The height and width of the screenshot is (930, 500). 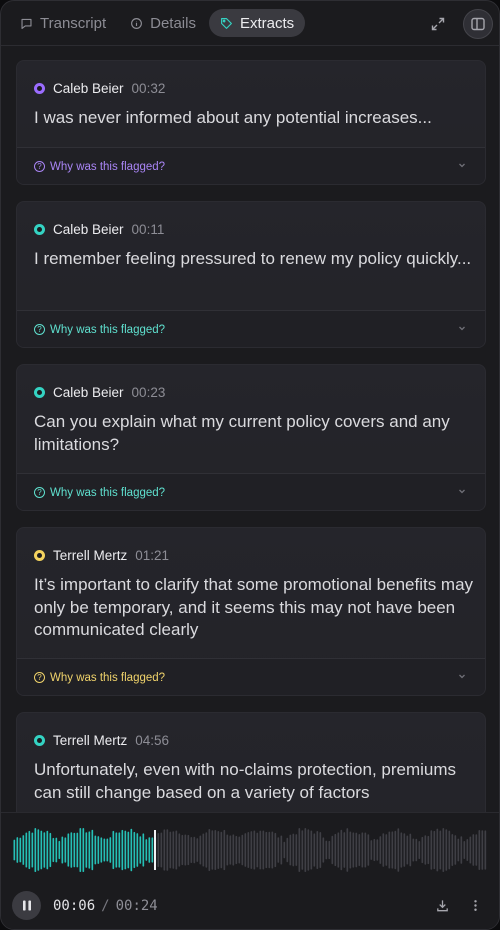 What do you see at coordinates (459, 905) in the screenshot?
I see `player-actions` at bounding box center [459, 905].